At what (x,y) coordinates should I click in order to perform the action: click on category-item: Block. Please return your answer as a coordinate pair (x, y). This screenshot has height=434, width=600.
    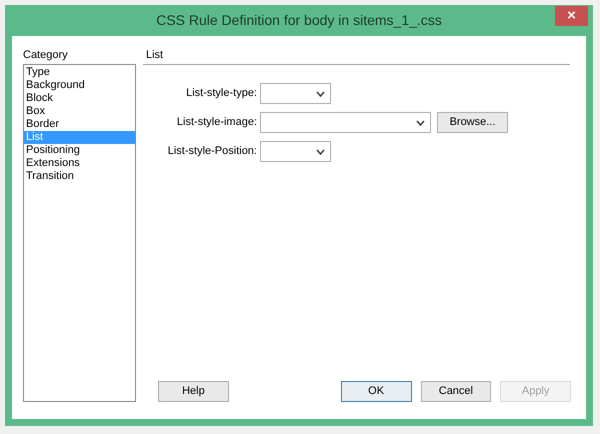
    Looking at the image, I should click on (79, 98).